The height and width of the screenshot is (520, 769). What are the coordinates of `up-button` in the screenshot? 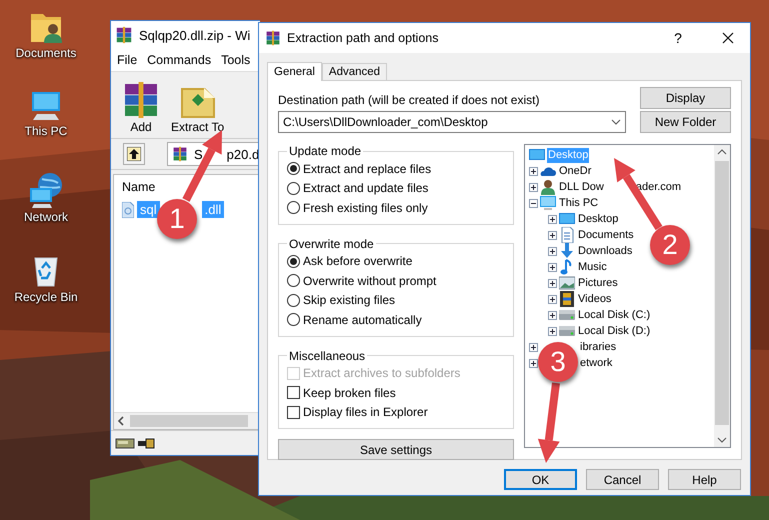 It's located at (134, 154).